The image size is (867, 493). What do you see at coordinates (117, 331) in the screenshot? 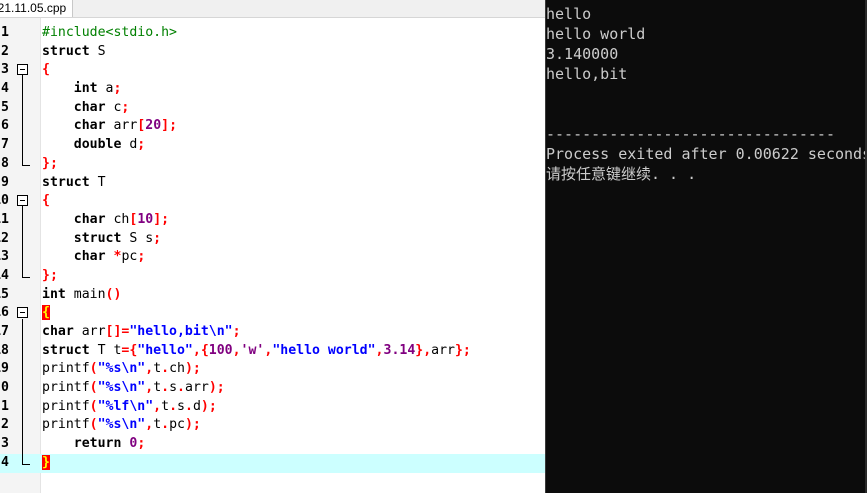
I see `code-token: []=` at bounding box center [117, 331].